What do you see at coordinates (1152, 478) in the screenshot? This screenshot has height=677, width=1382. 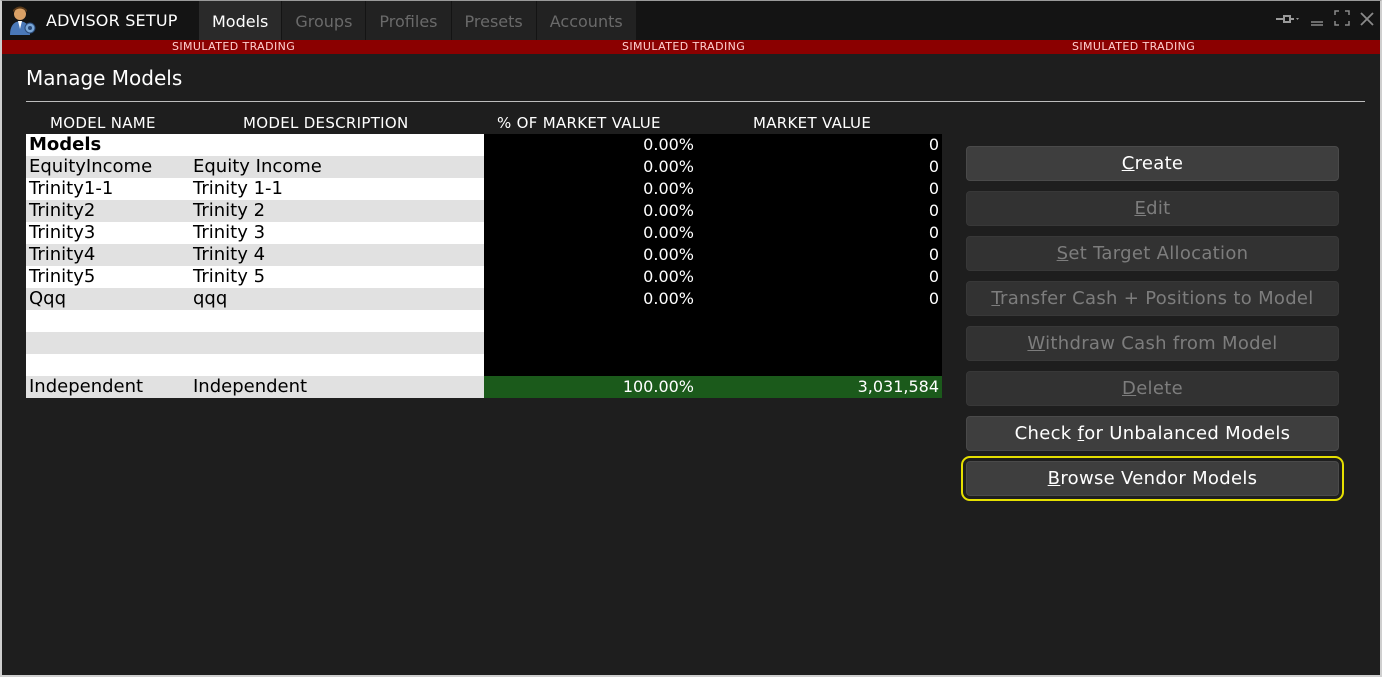 I see `browse-vendor-models-button: Browse Vendor Models` at bounding box center [1152, 478].